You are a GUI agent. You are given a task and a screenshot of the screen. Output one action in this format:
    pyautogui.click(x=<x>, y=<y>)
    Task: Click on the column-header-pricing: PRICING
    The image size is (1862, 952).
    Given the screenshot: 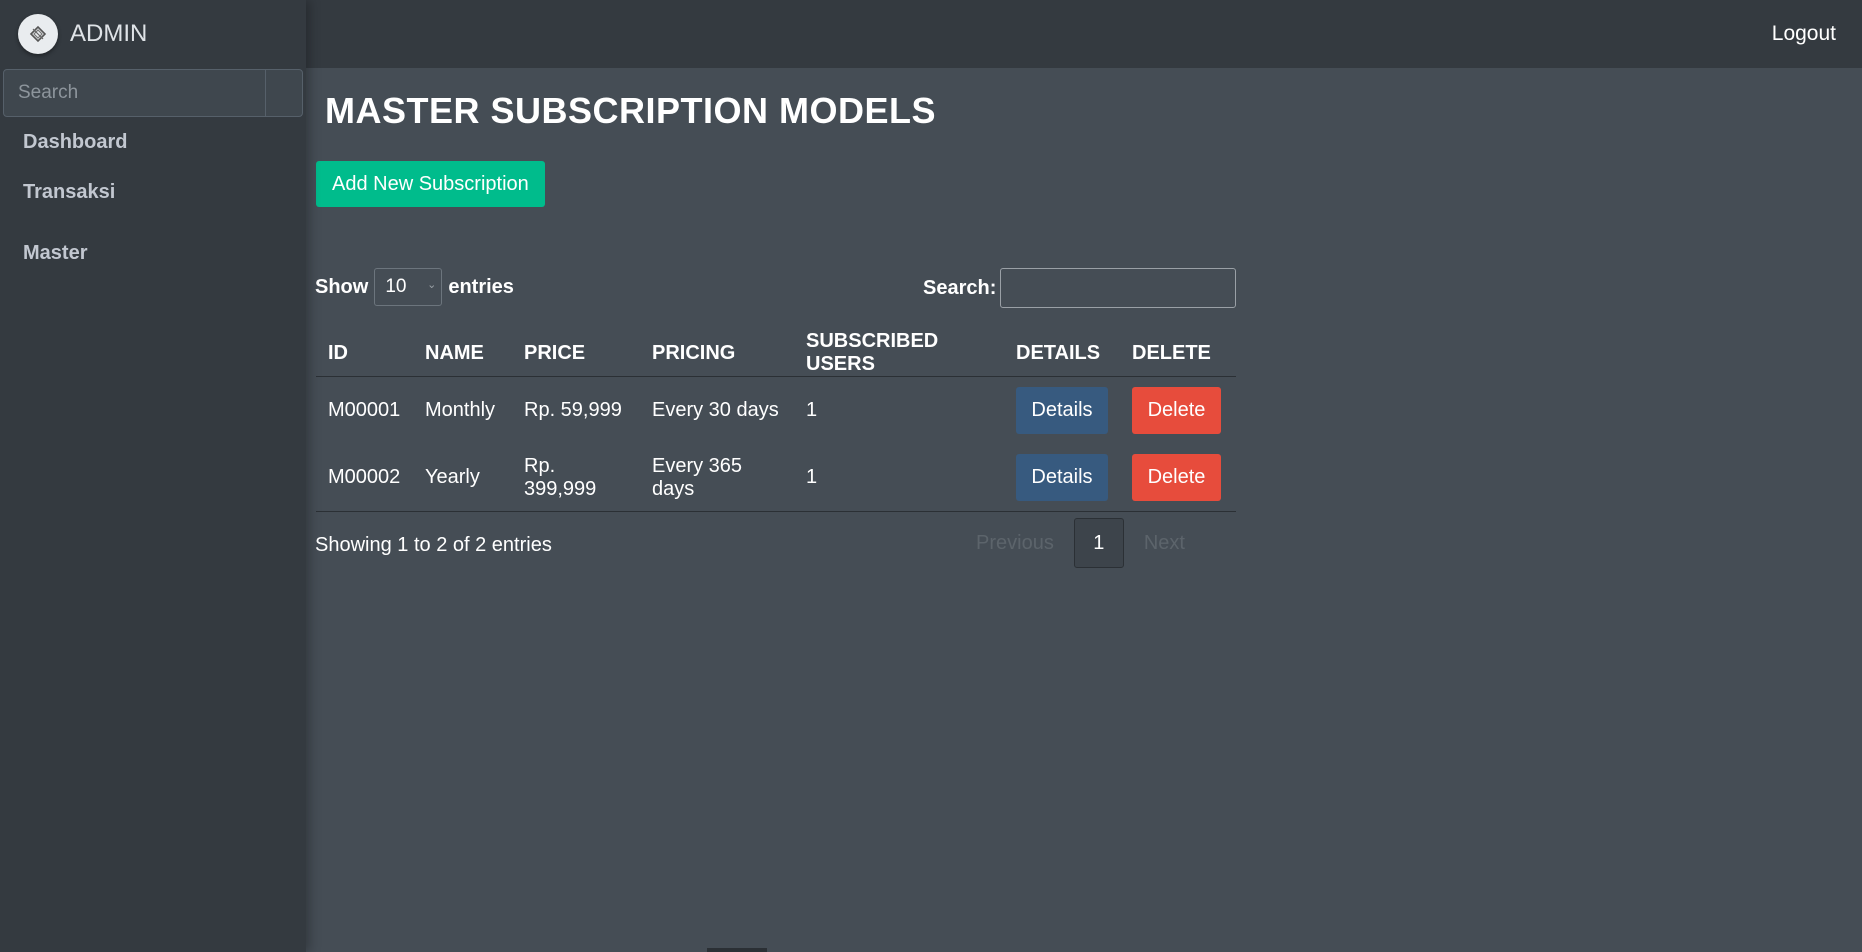 What is the action you would take?
    pyautogui.click(x=717, y=353)
    